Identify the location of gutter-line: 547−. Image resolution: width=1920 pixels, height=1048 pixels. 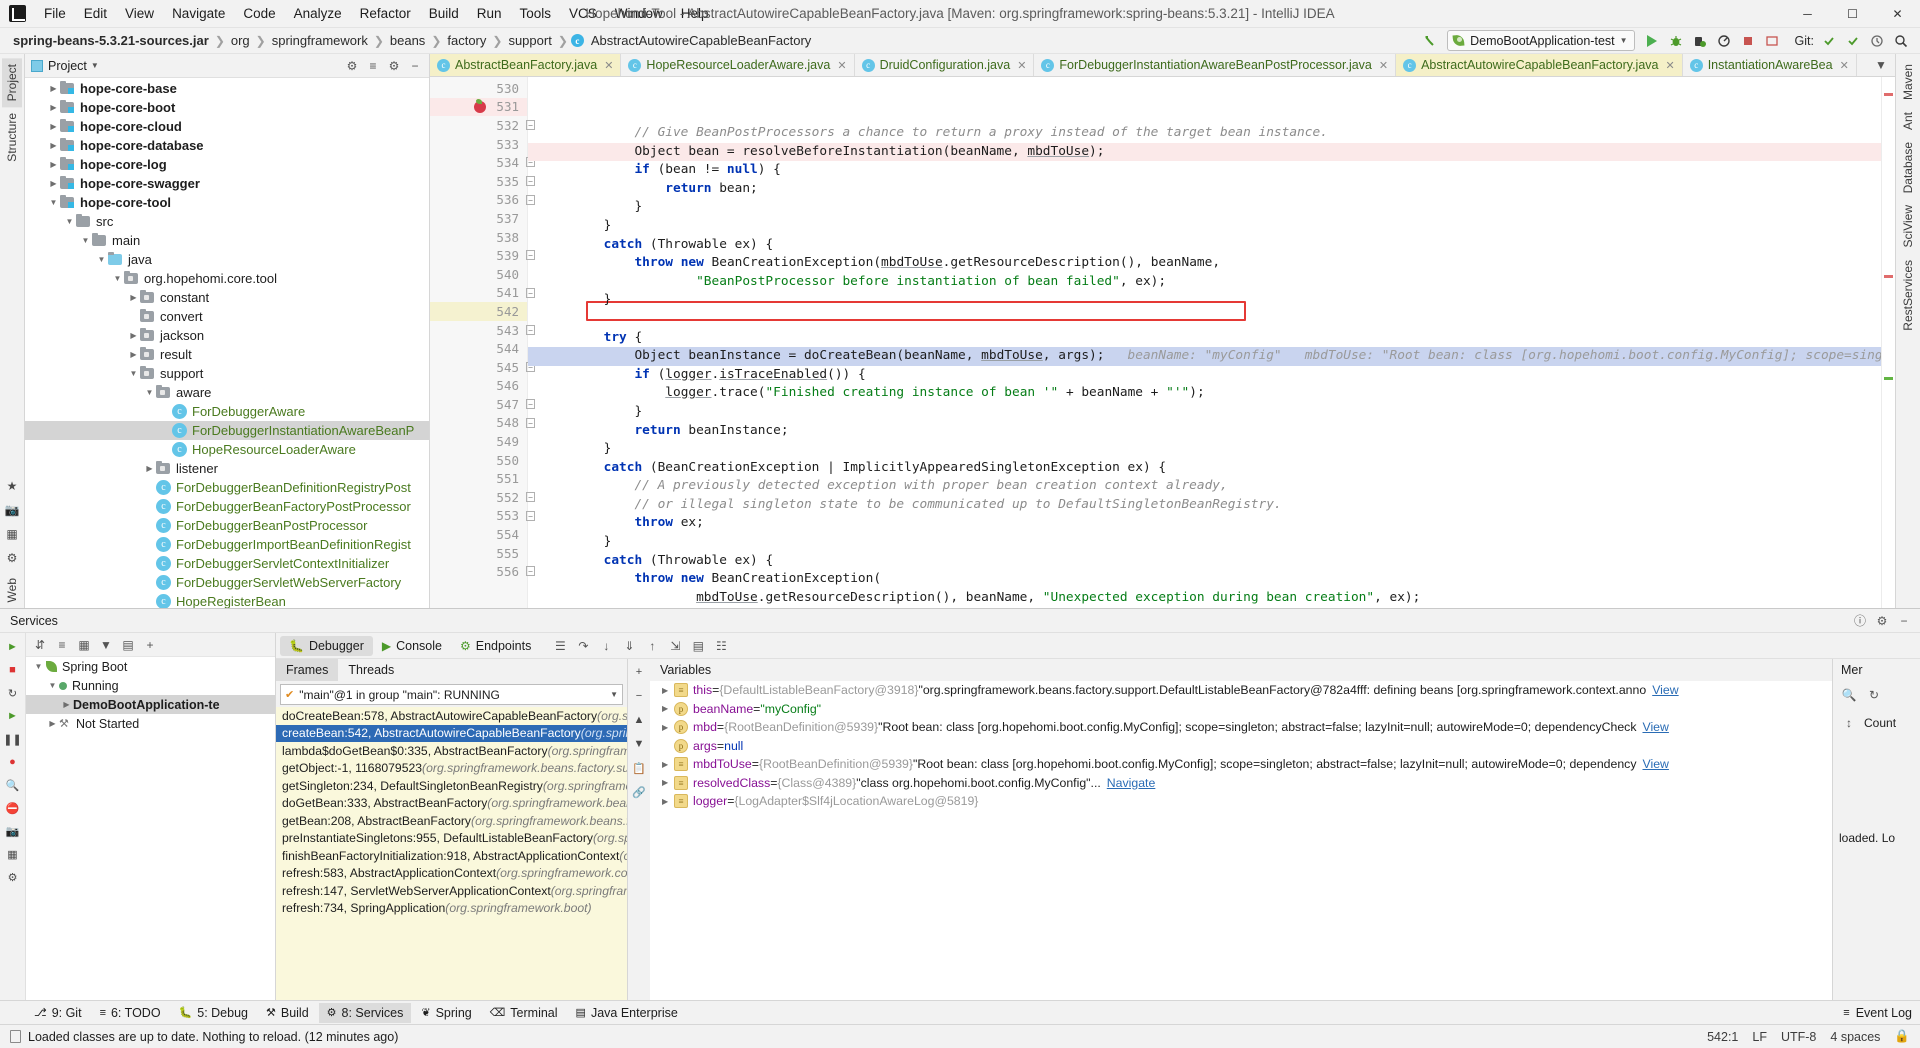
(482, 404).